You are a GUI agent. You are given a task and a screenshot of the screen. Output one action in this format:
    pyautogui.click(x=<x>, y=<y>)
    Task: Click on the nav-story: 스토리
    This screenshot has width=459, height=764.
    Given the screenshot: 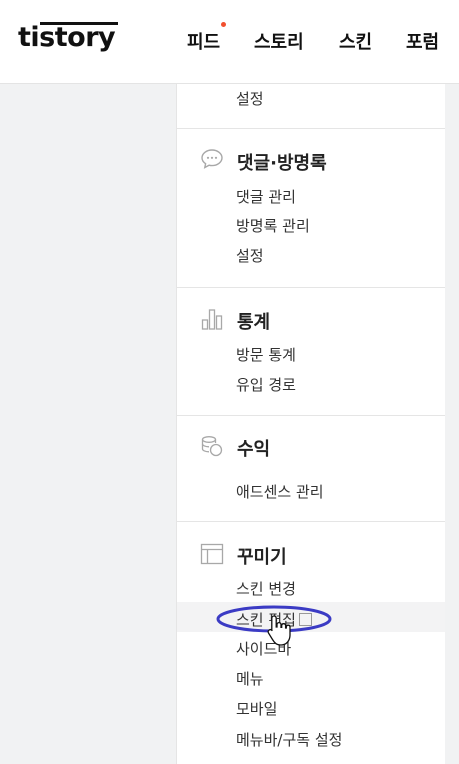 What is the action you would take?
    pyautogui.click(x=279, y=41)
    